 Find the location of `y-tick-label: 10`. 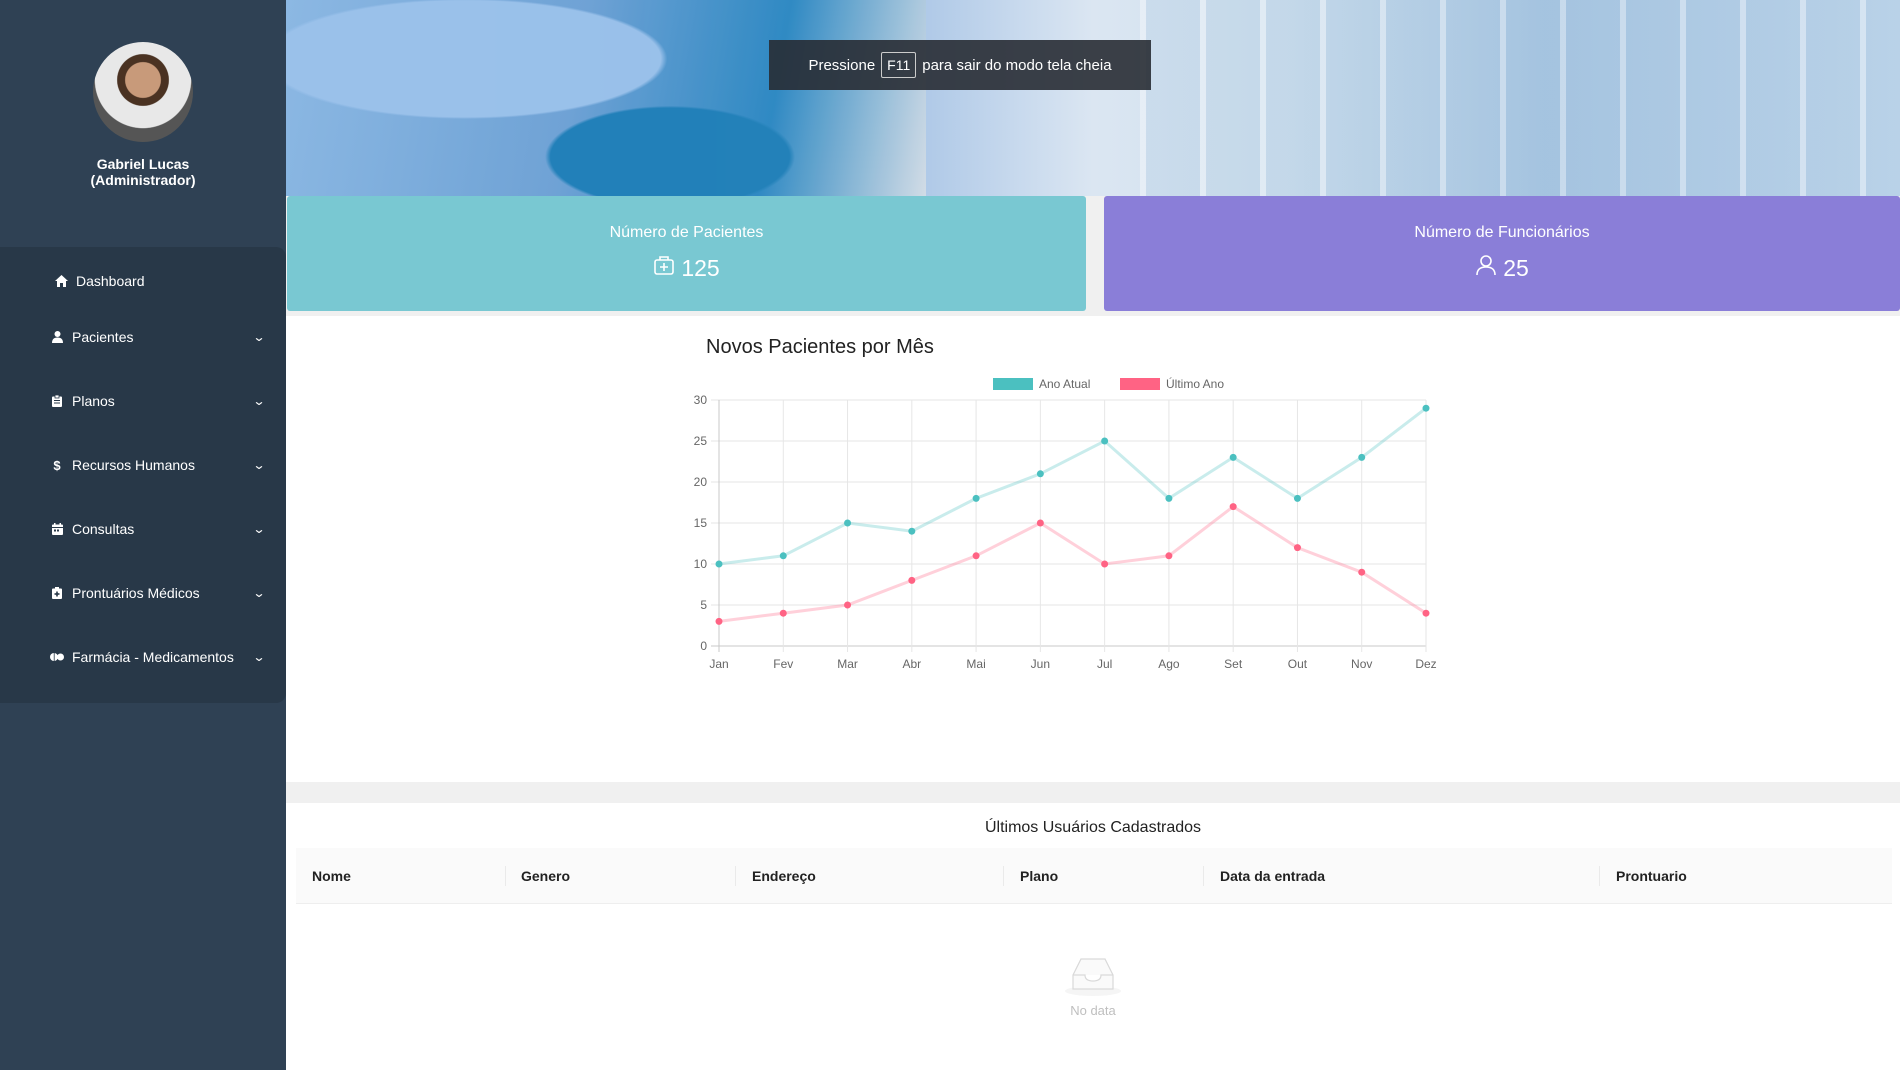

y-tick-label: 10 is located at coordinates (701, 564).